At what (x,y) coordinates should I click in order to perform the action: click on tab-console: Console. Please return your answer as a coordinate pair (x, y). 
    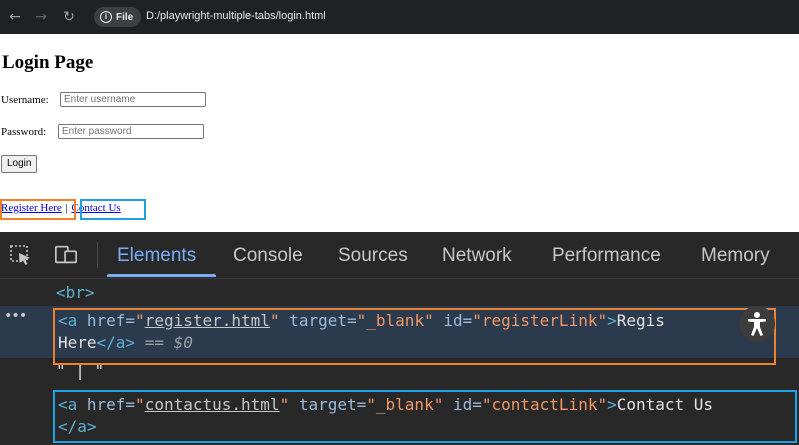
    Looking at the image, I should click on (268, 256).